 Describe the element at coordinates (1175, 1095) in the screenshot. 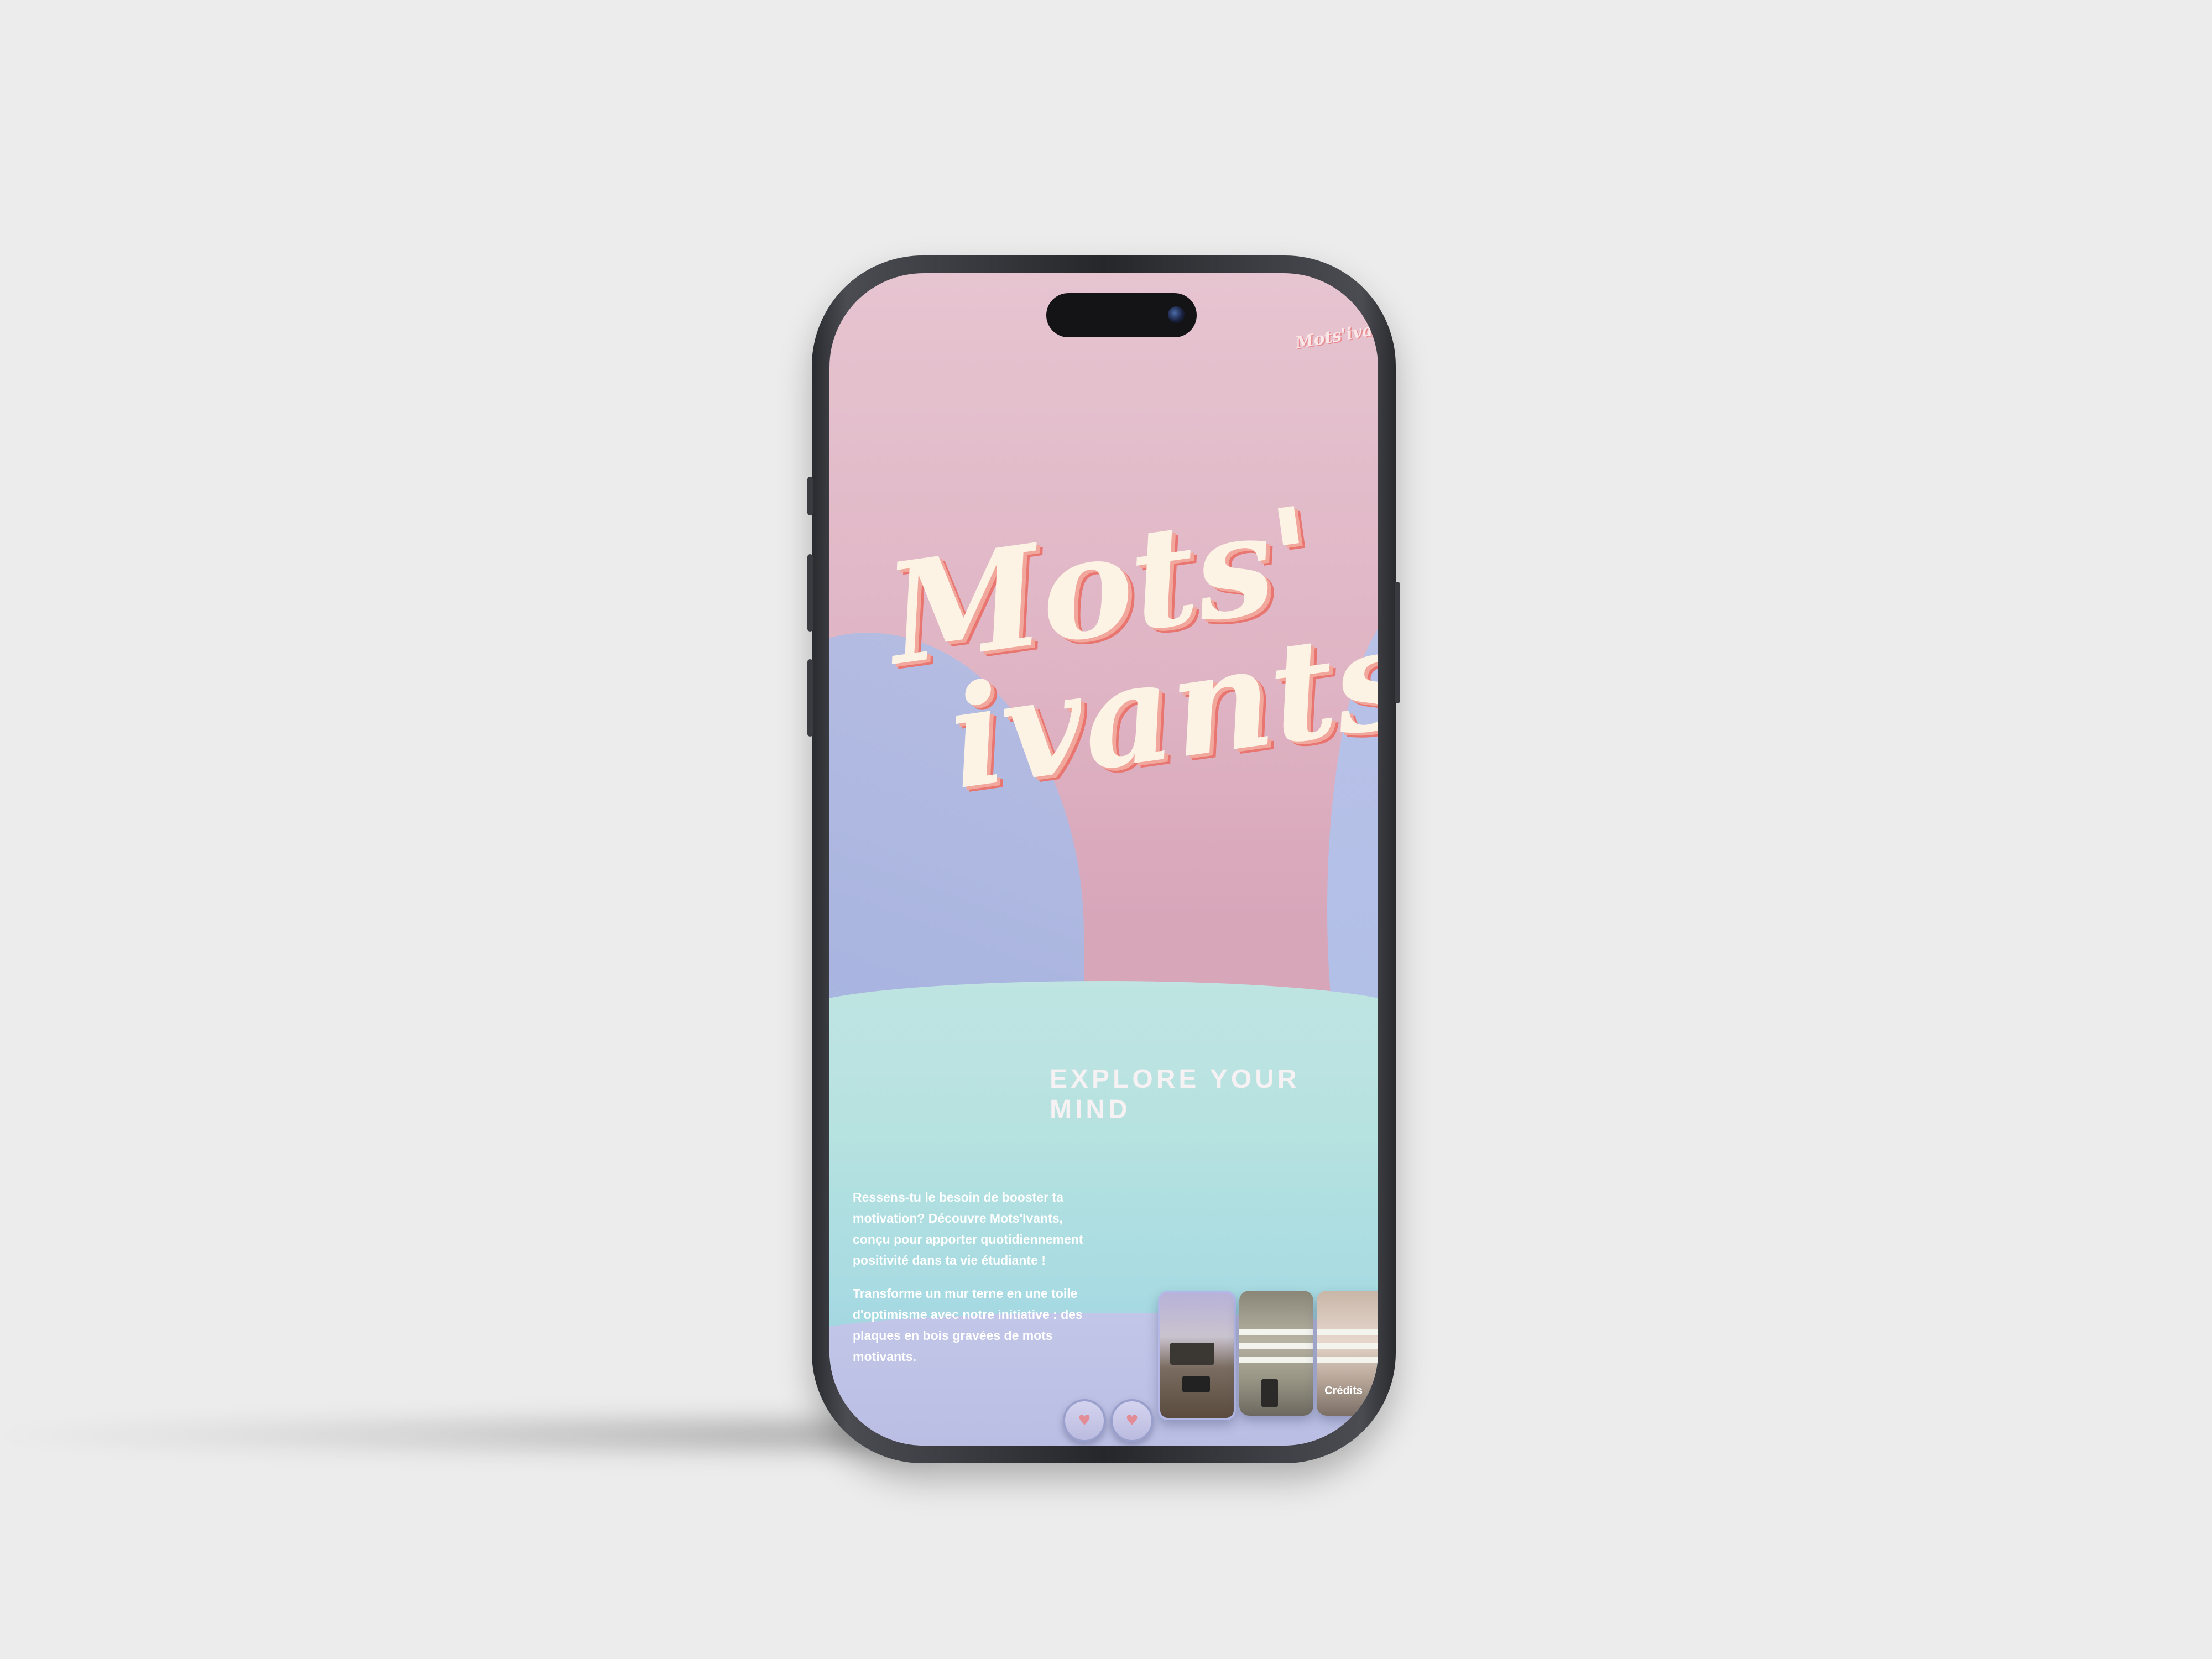

I see `hero-tagline: EXPLORE YOUR MIND` at that location.